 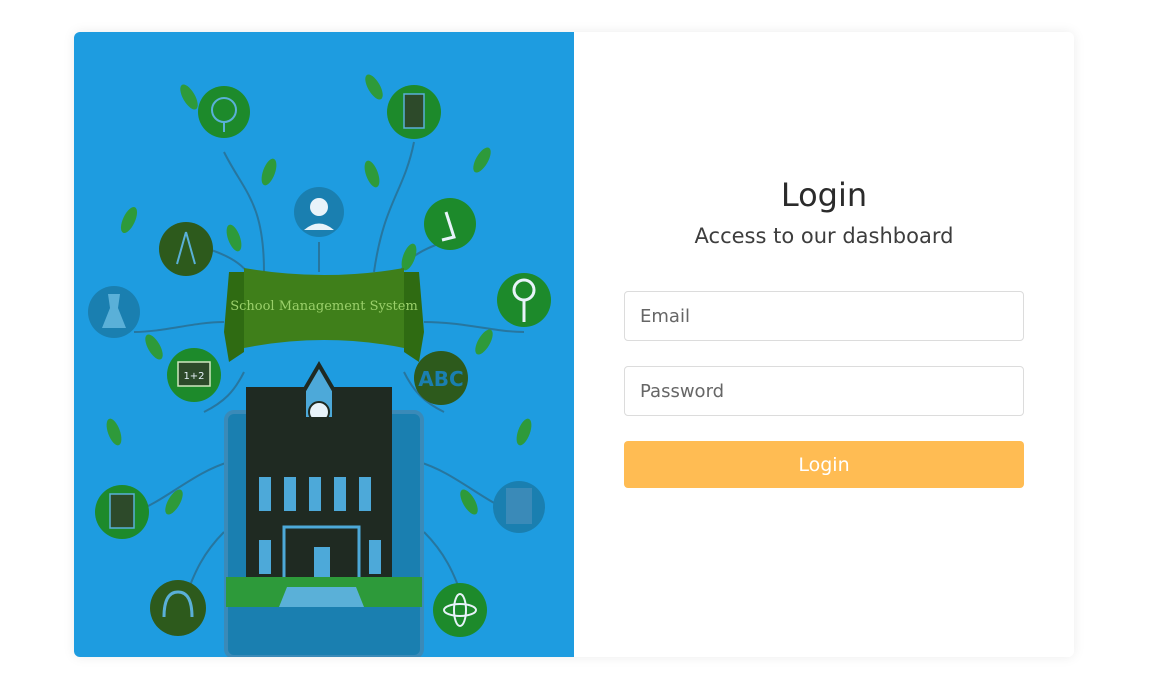 I want to click on email-input, so click(x=824, y=316).